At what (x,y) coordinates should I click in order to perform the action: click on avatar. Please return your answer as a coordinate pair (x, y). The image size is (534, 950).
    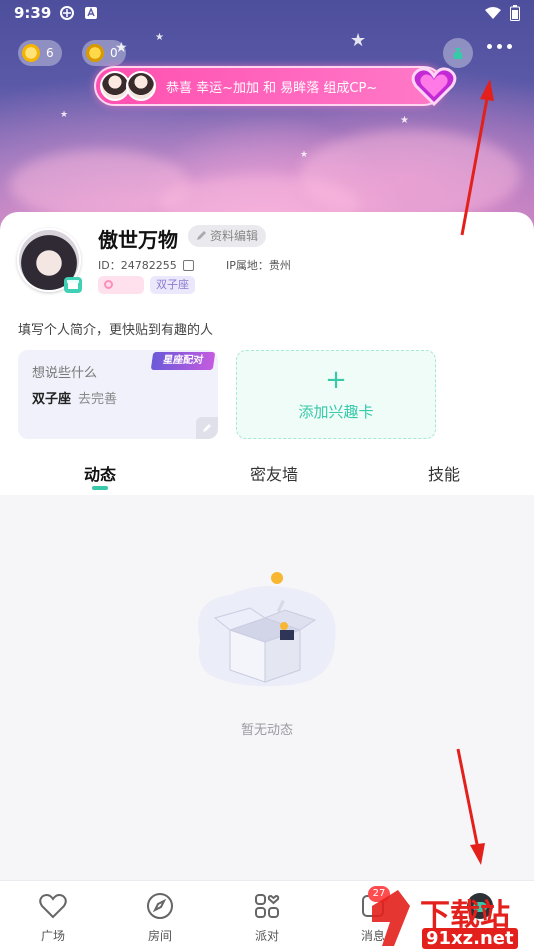
    Looking at the image, I should click on (141, 86).